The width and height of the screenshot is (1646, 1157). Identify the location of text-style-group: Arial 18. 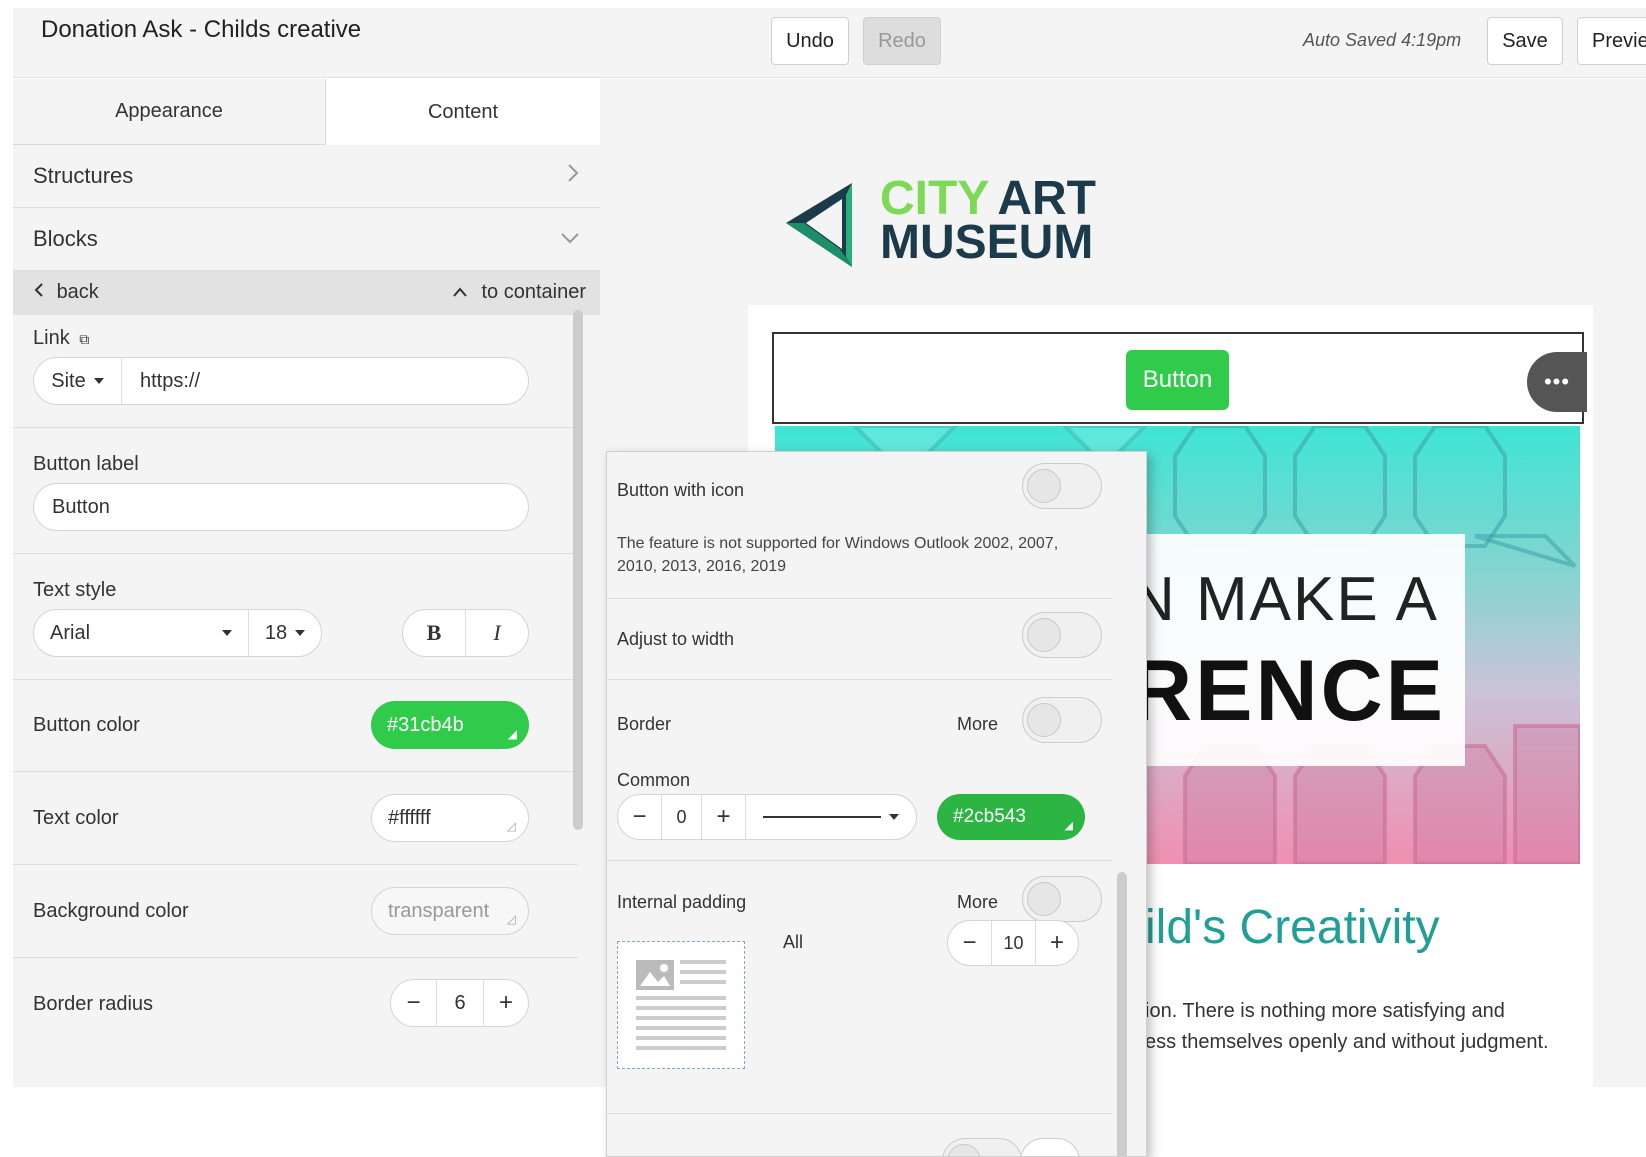
(177, 633).